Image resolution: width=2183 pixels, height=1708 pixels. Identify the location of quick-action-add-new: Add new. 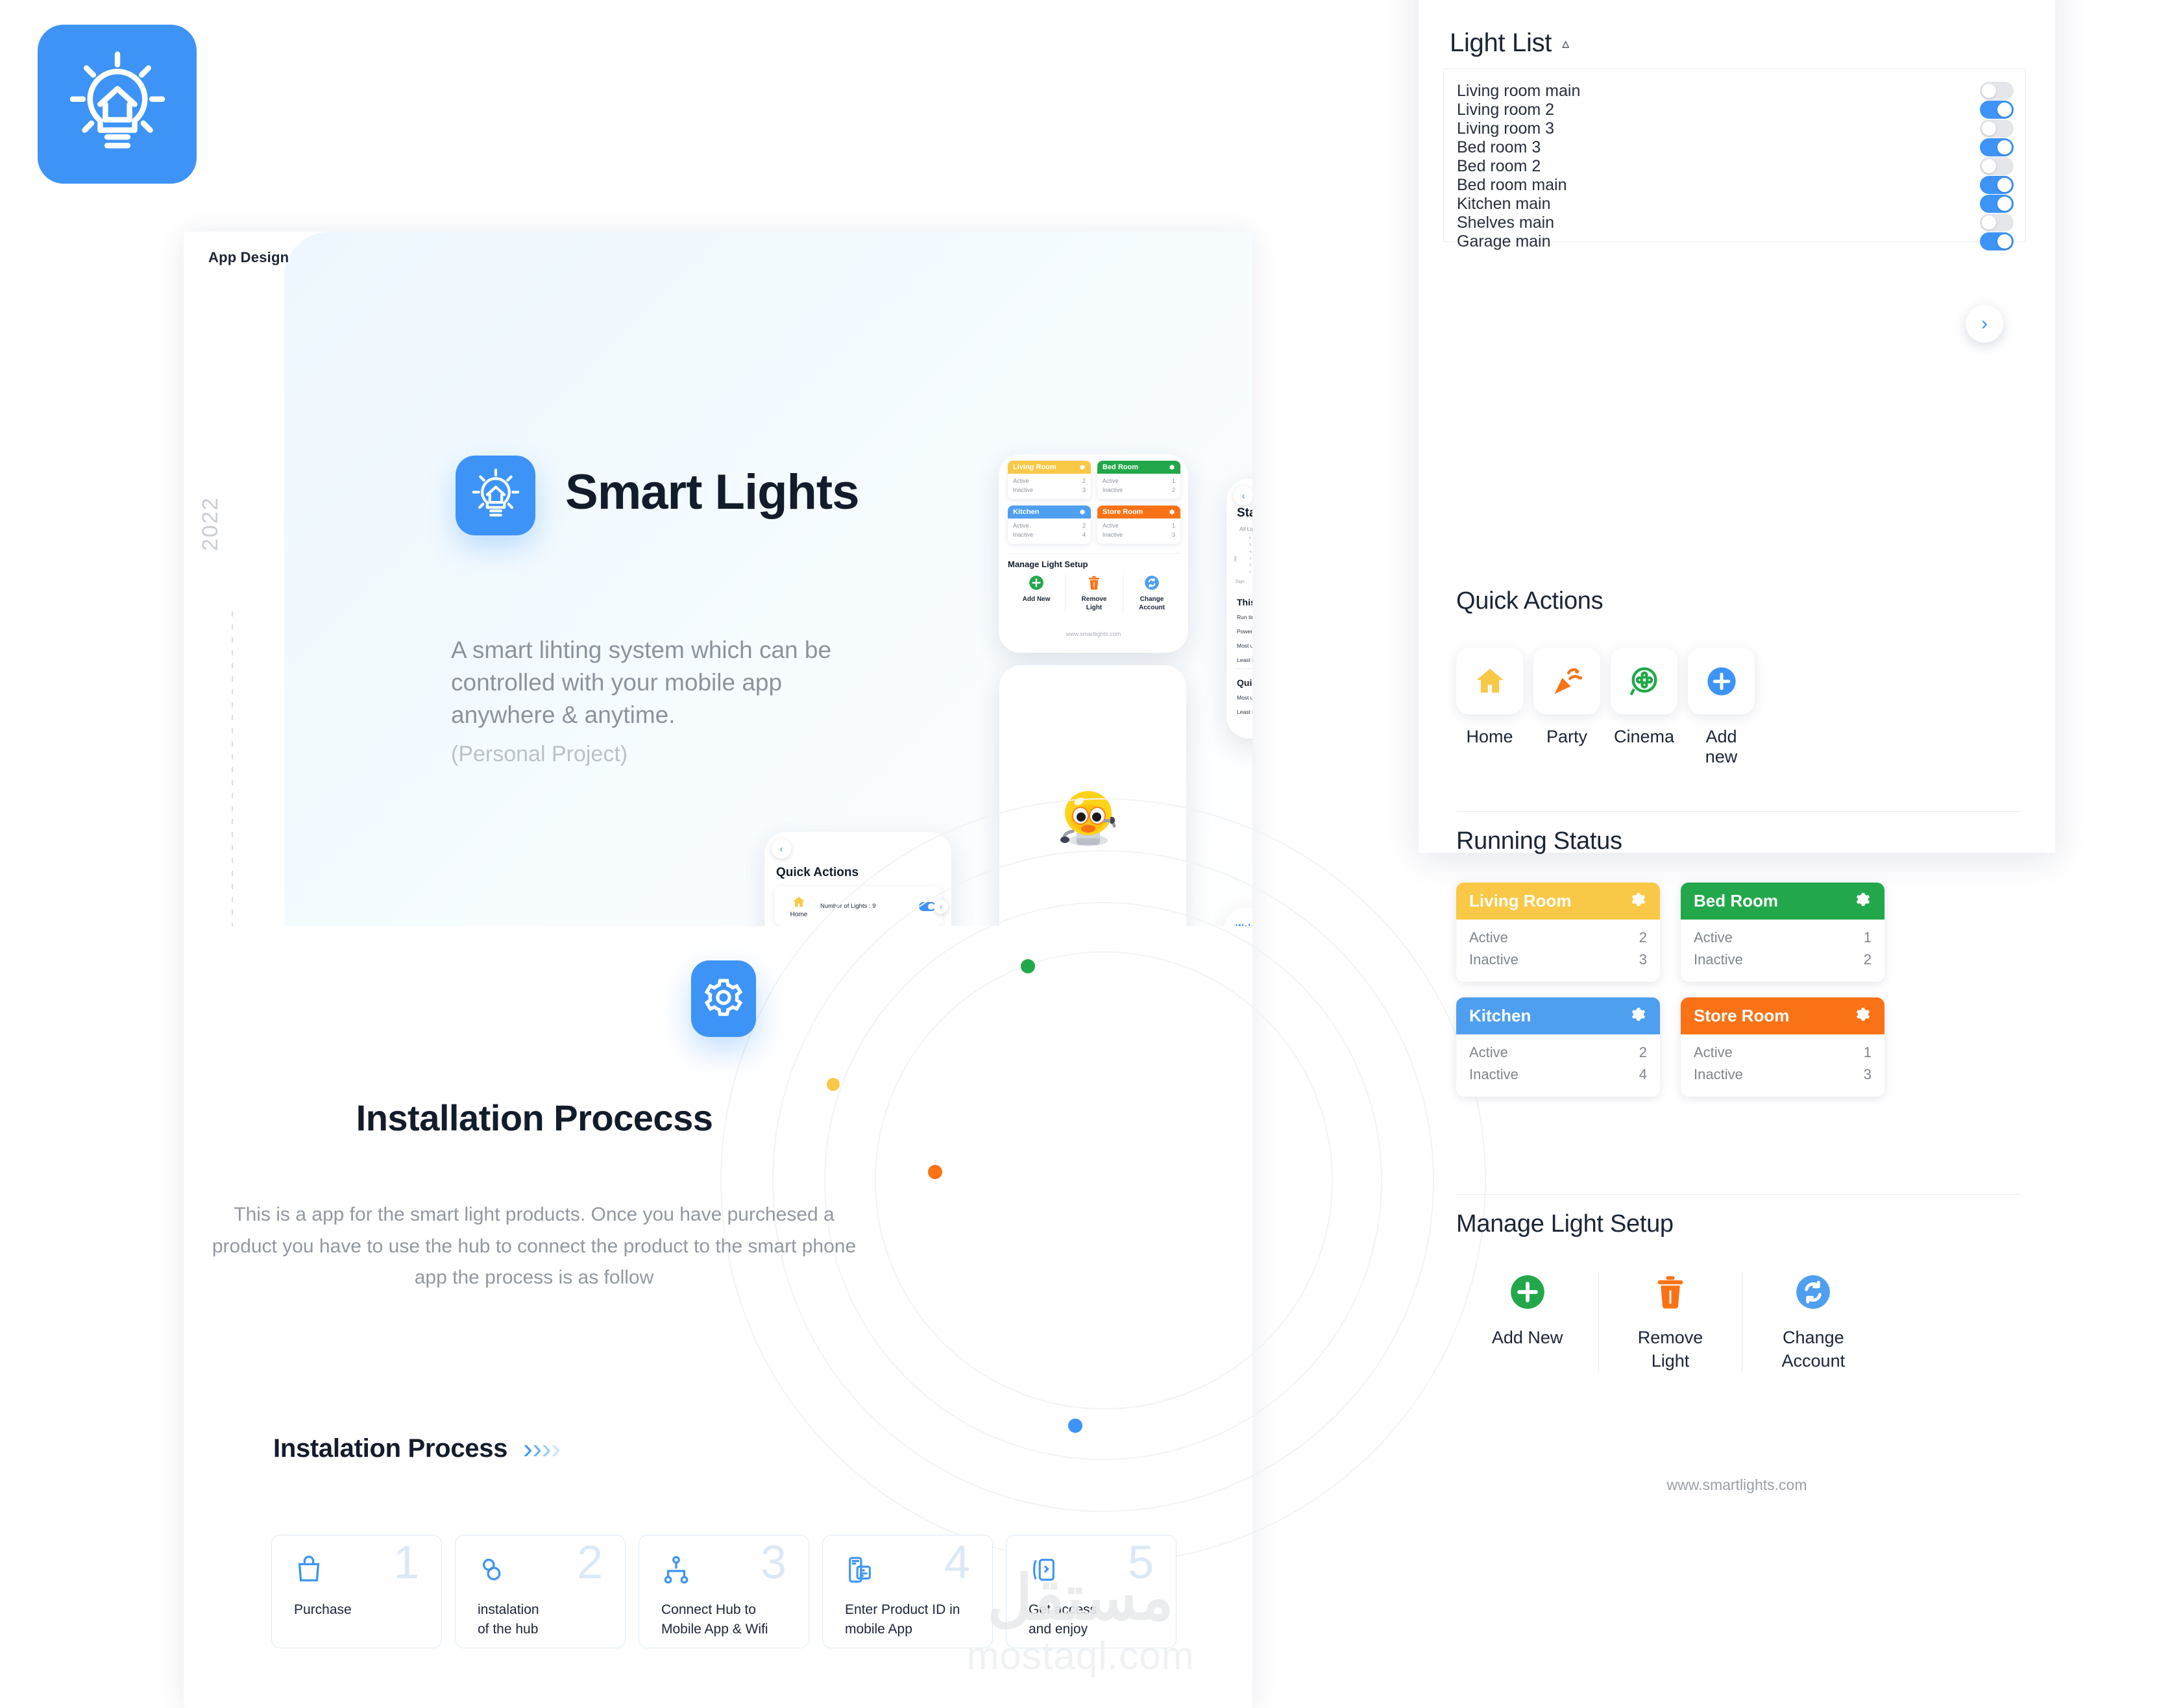
(1721, 707).